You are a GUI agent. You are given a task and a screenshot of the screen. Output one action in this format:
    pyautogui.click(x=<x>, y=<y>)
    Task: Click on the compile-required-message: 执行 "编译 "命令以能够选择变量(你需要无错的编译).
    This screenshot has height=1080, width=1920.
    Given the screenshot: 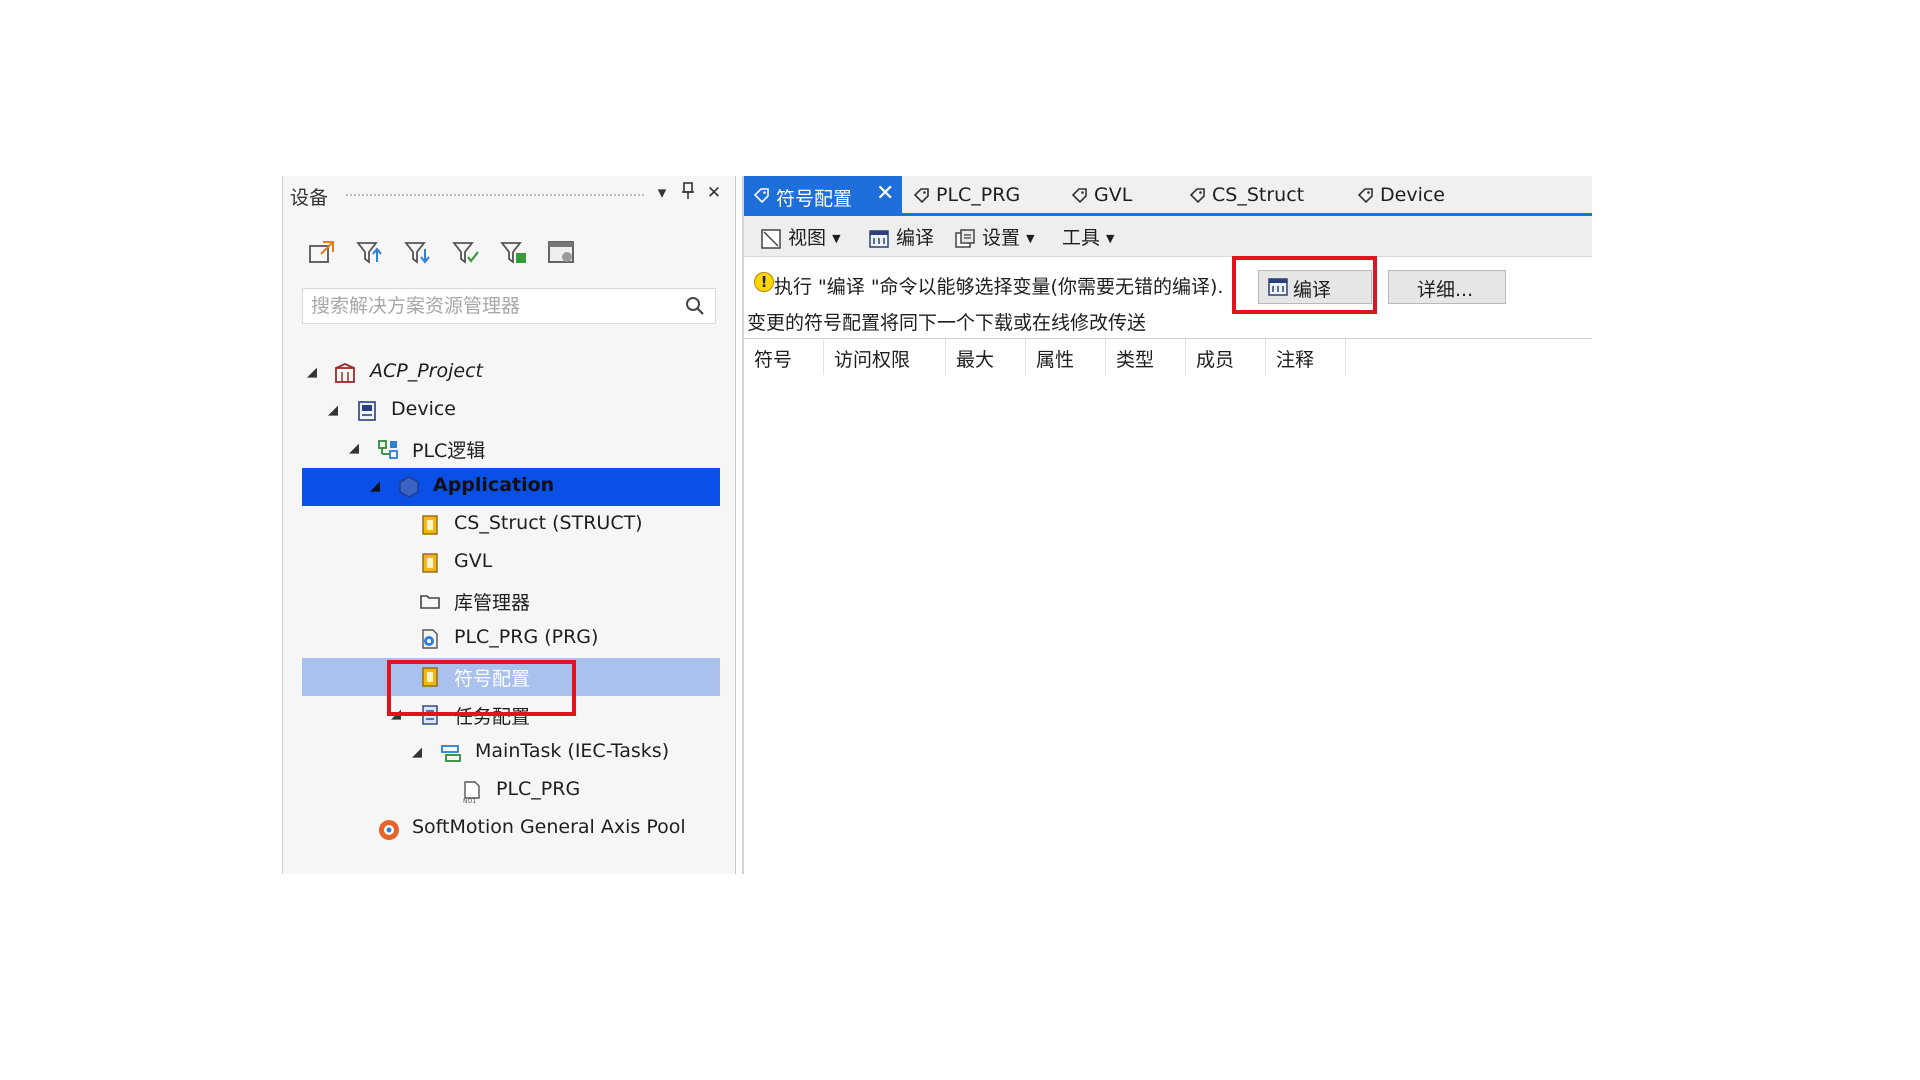 What is the action you would take?
    pyautogui.click(x=999, y=287)
    